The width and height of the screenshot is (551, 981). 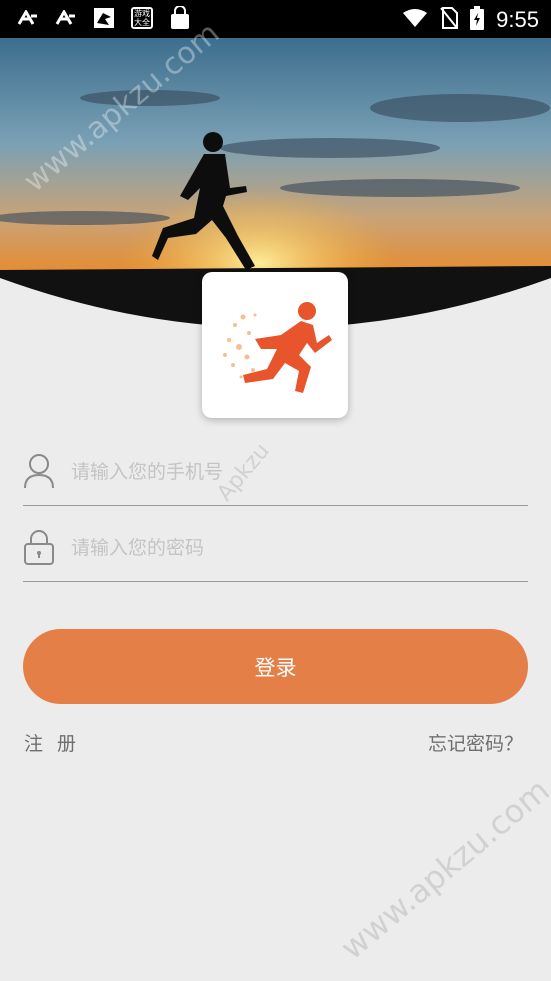 I want to click on phone-field, so click(x=275, y=475).